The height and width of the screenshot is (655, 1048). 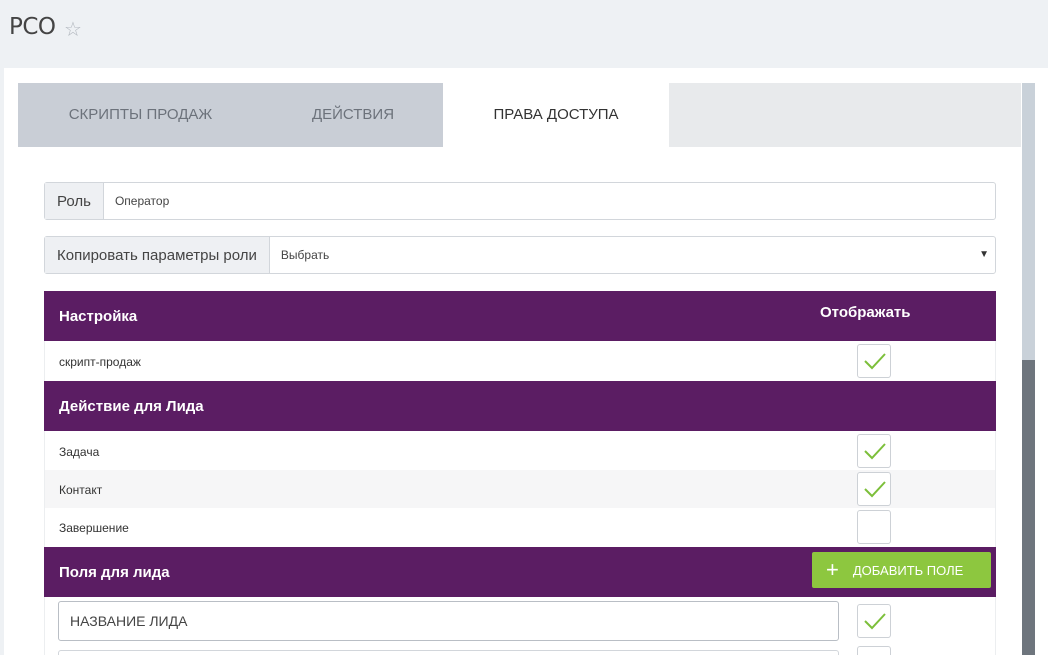 I want to click on tab-access-rights: Права доступа, so click(x=556, y=115).